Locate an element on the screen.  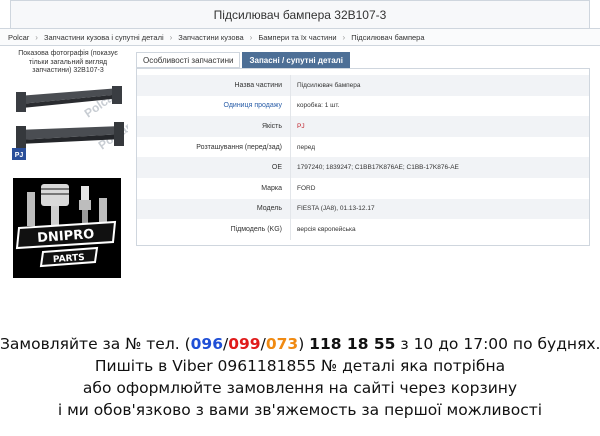
tab-related-parts: Запасні / супутні деталі is located at coordinates (296, 60).